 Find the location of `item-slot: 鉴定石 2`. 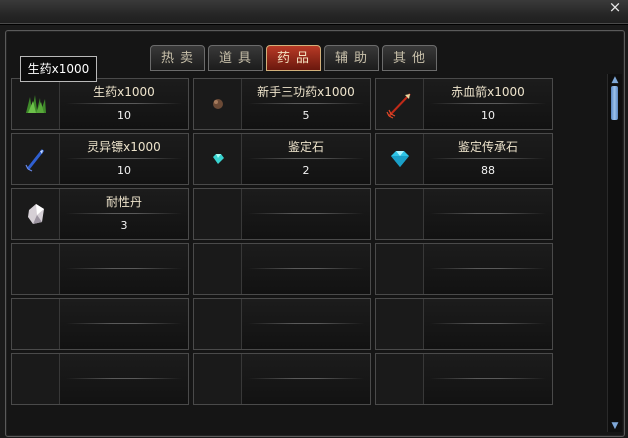

item-slot: 鉴定石 2 is located at coordinates (282, 159).